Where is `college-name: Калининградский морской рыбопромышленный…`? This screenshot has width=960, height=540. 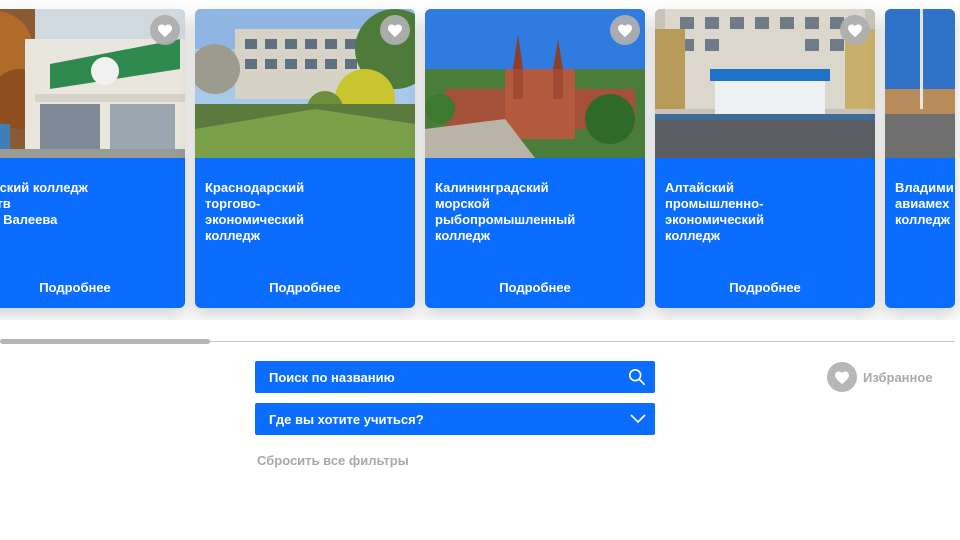 college-name: Калининградский морской рыбопромышленный… is located at coordinates (505, 211).